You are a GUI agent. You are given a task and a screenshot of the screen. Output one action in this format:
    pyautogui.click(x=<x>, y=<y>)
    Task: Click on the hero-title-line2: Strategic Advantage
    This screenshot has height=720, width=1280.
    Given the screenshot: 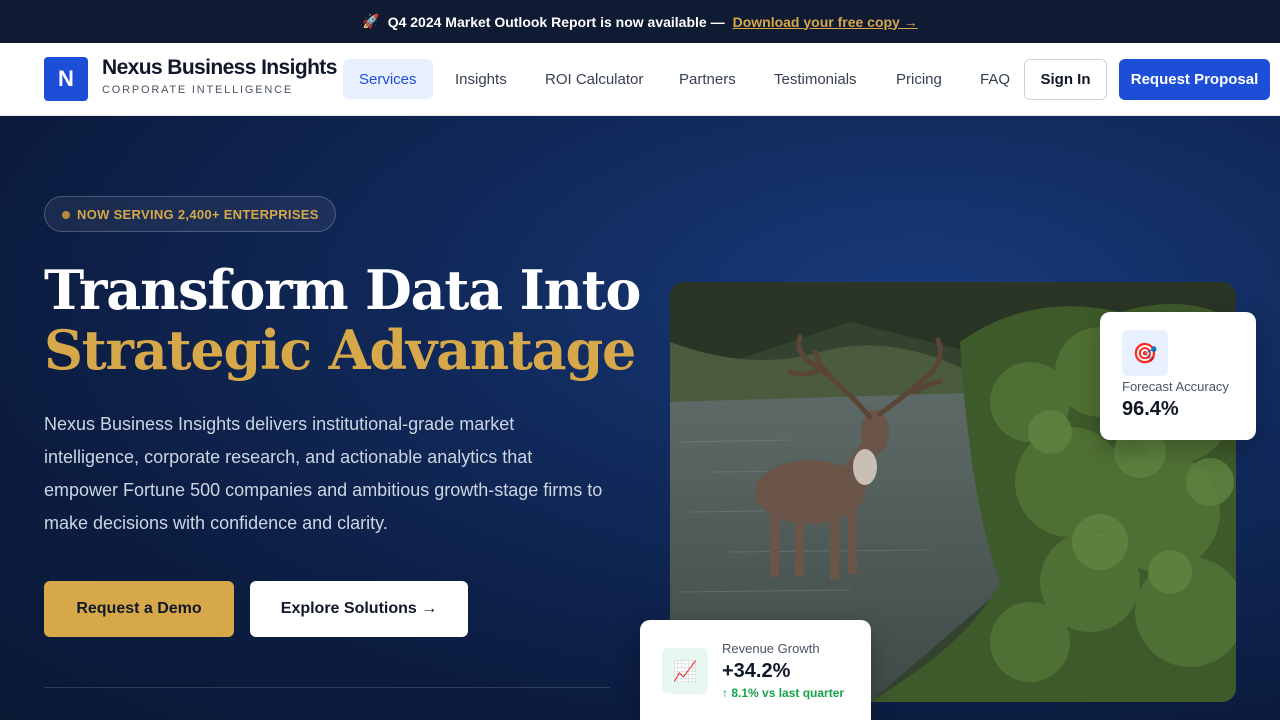 What is the action you would take?
    pyautogui.click(x=340, y=350)
    